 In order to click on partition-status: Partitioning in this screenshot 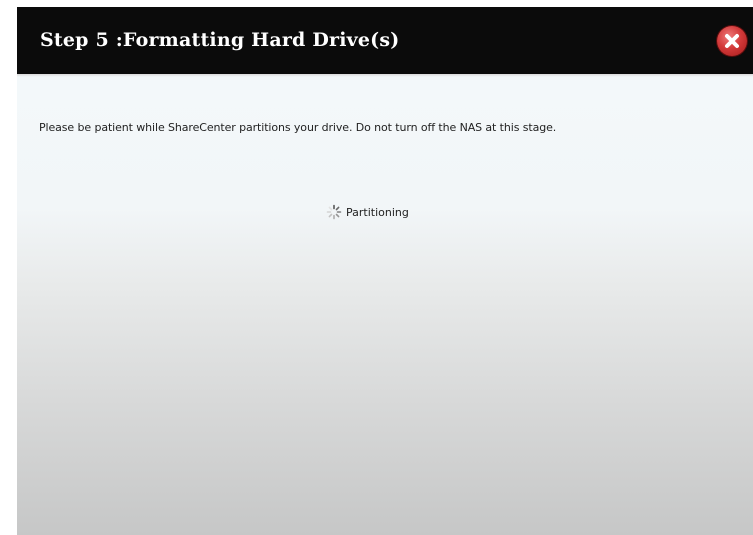, I will do `click(367, 212)`.